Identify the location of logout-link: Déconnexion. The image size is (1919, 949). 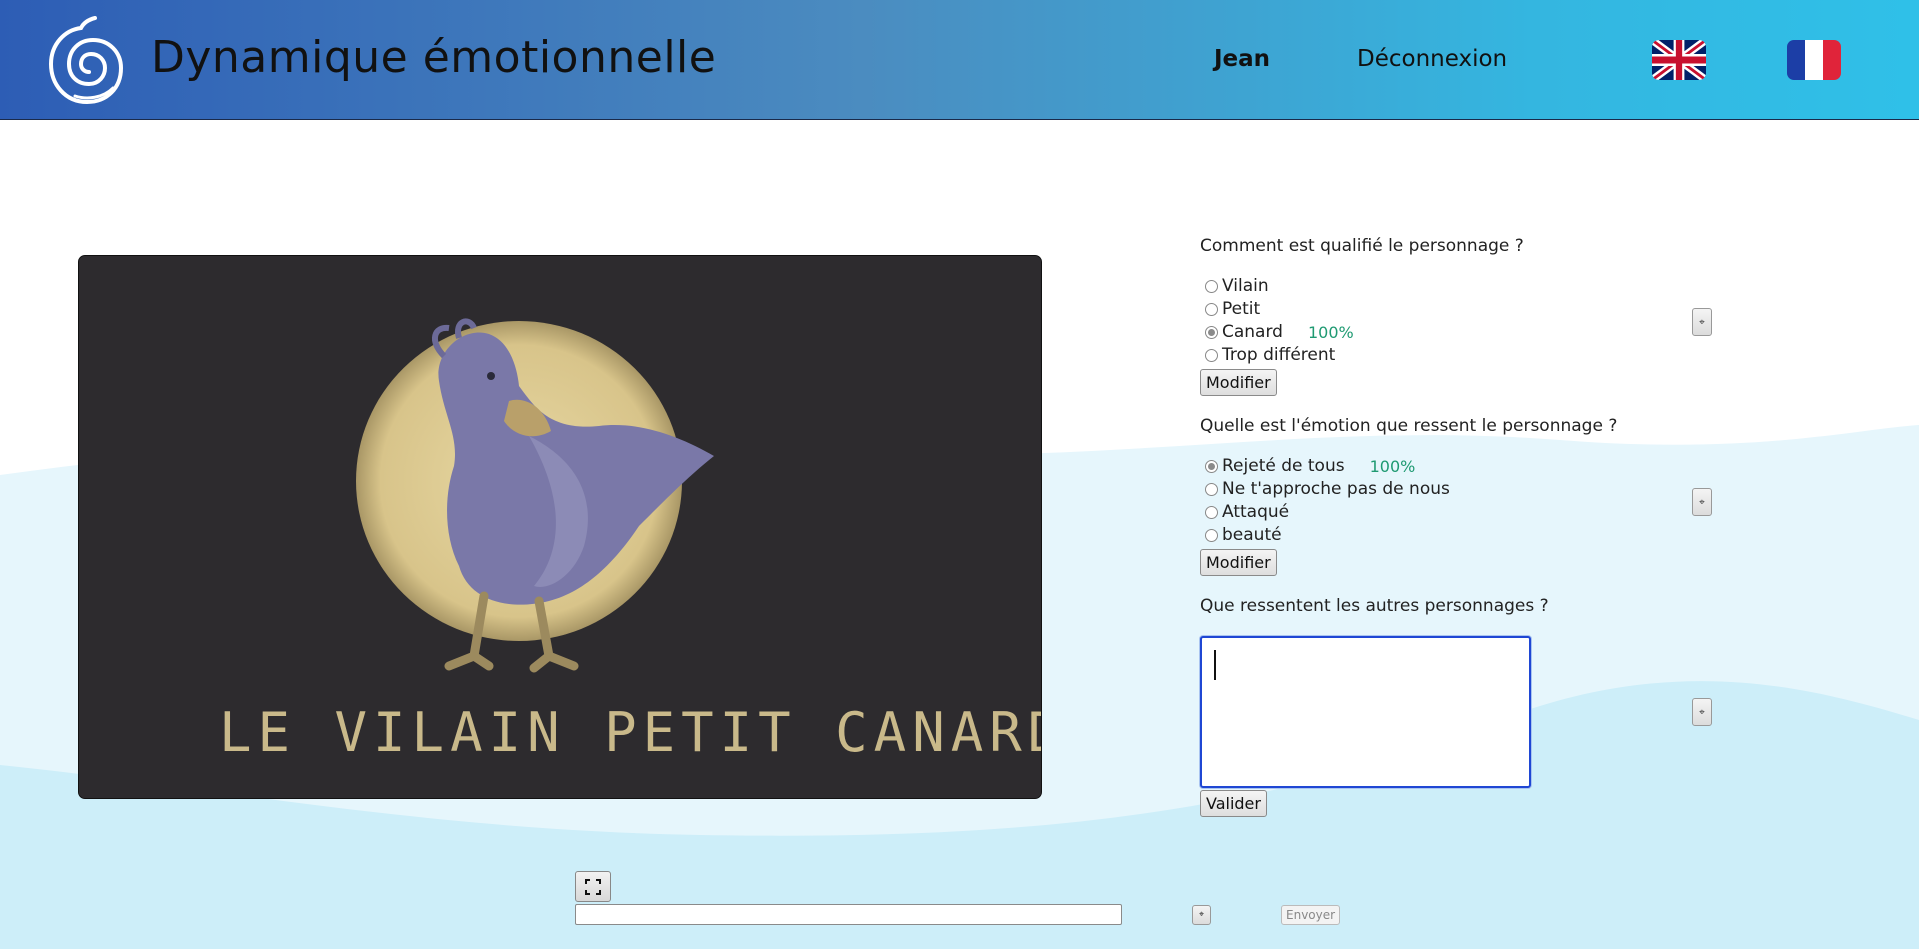
(1432, 59).